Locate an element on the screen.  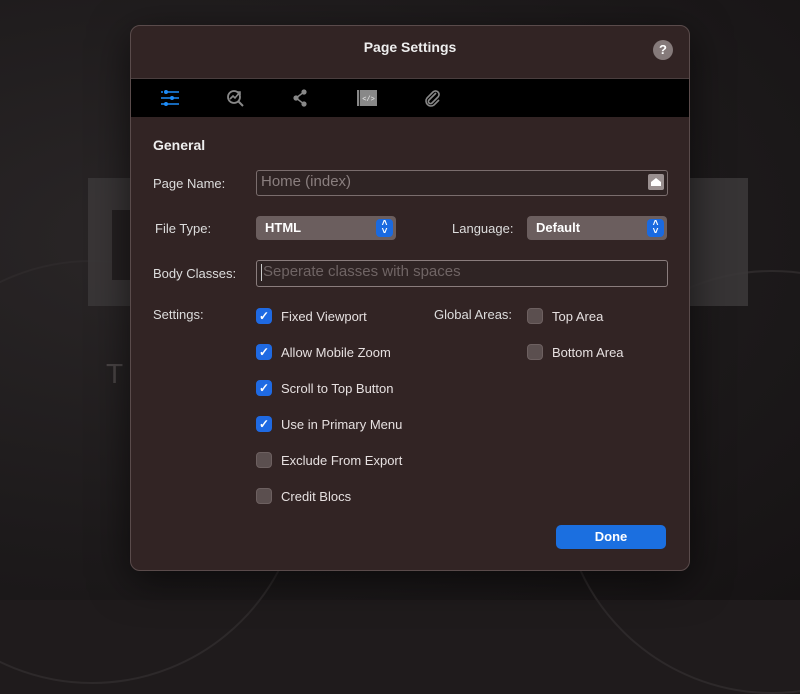
paperclip-icon is located at coordinates (432, 98).